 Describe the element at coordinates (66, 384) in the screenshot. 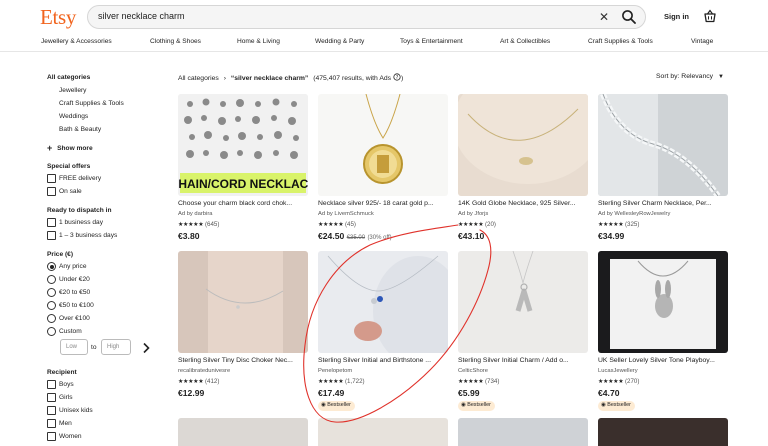

I see `recipient-boys-label: Boys` at that location.